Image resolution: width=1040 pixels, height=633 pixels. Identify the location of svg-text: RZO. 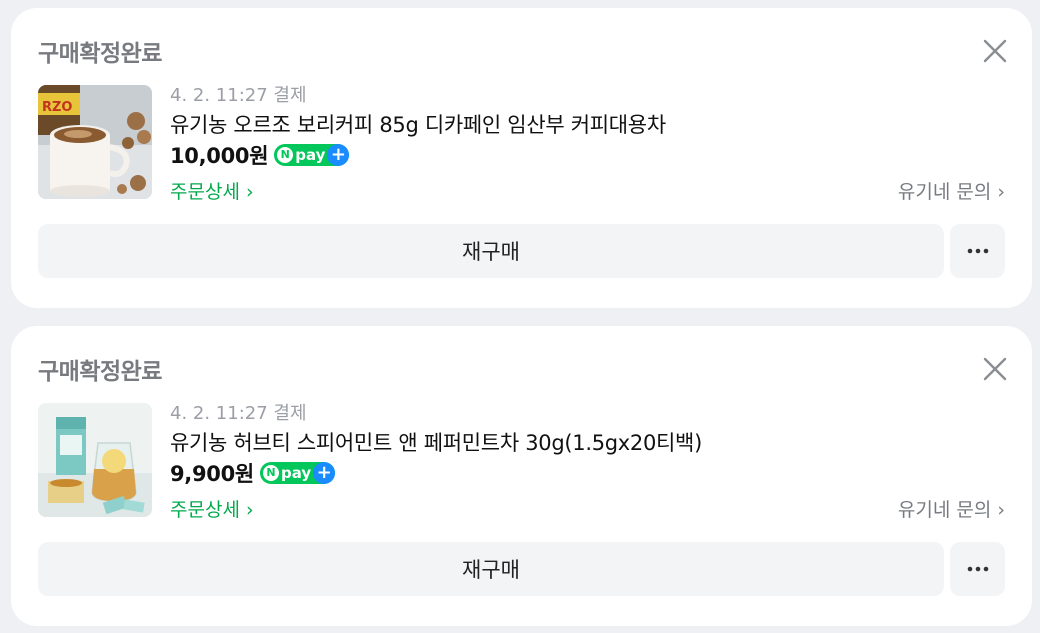
(57, 107).